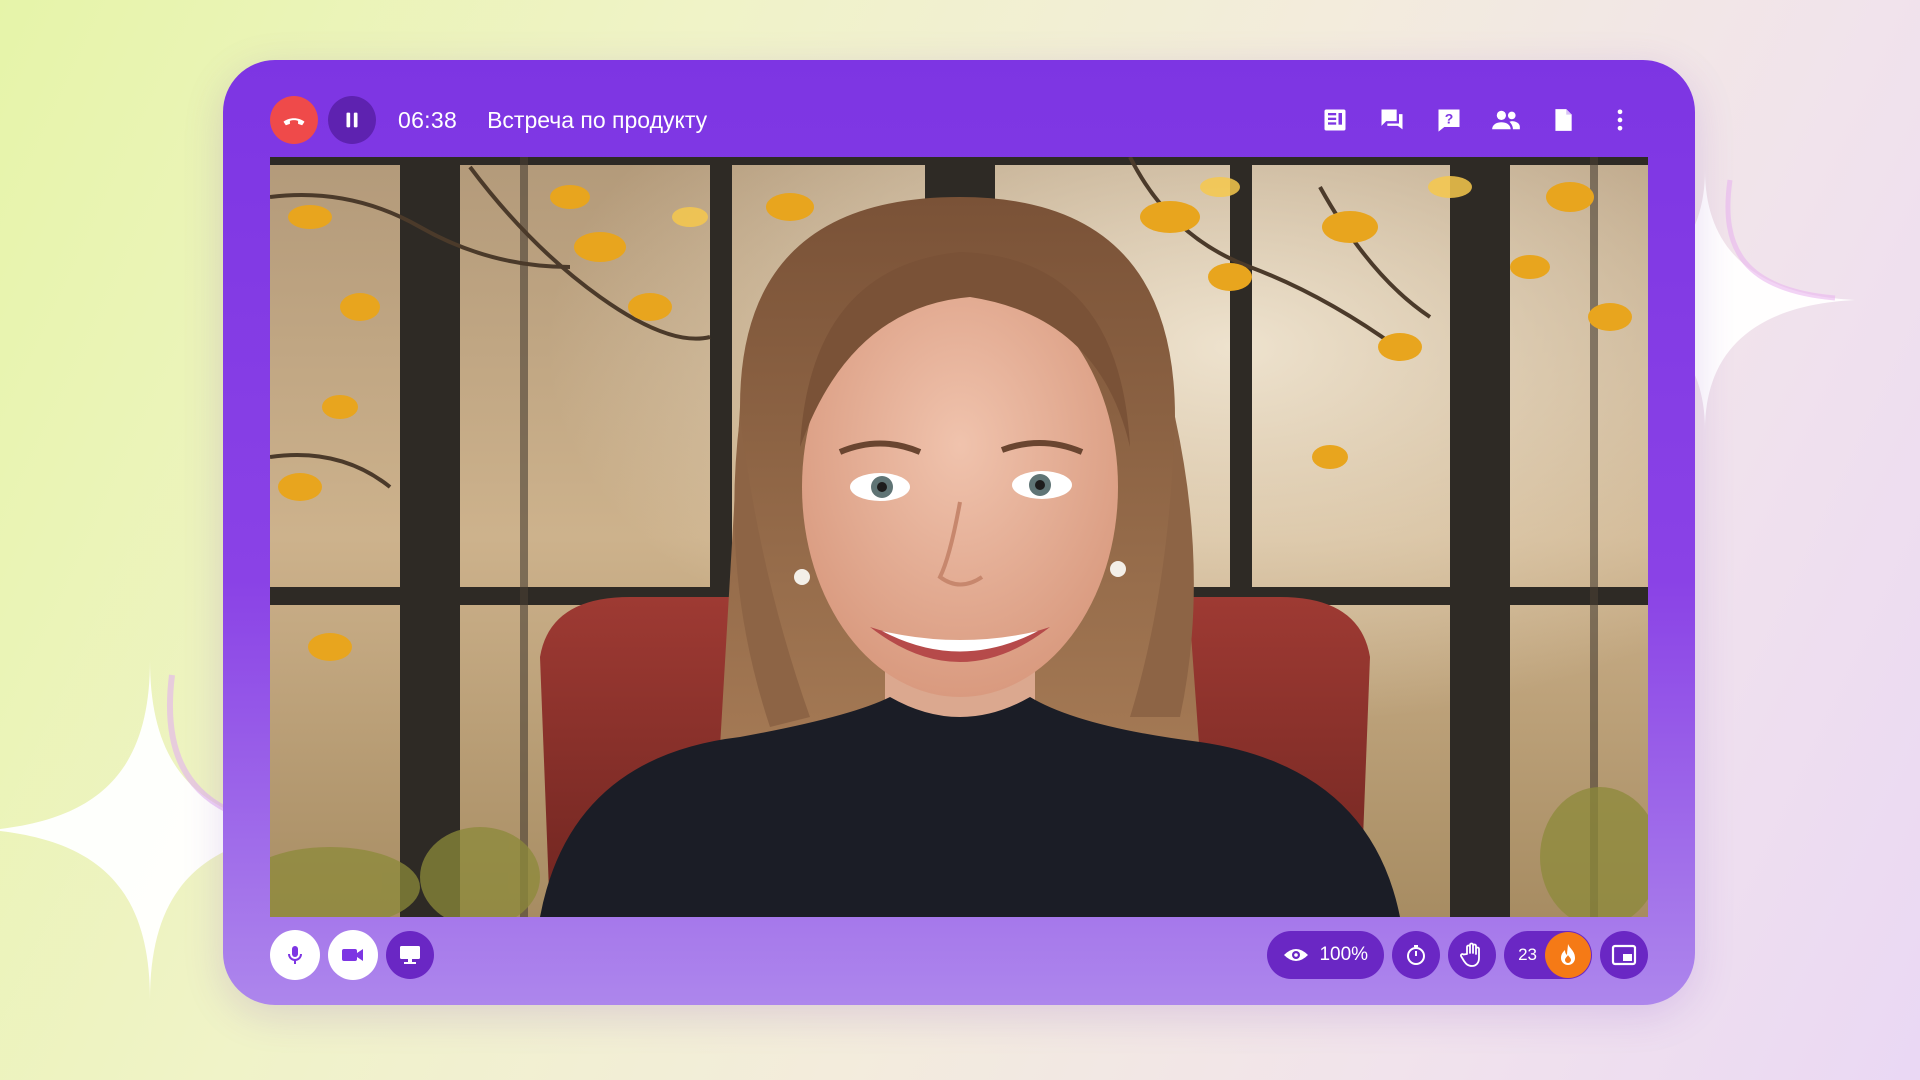 This screenshot has height=1080, width=1920. I want to click on participants-icon, so click(1505, 120).